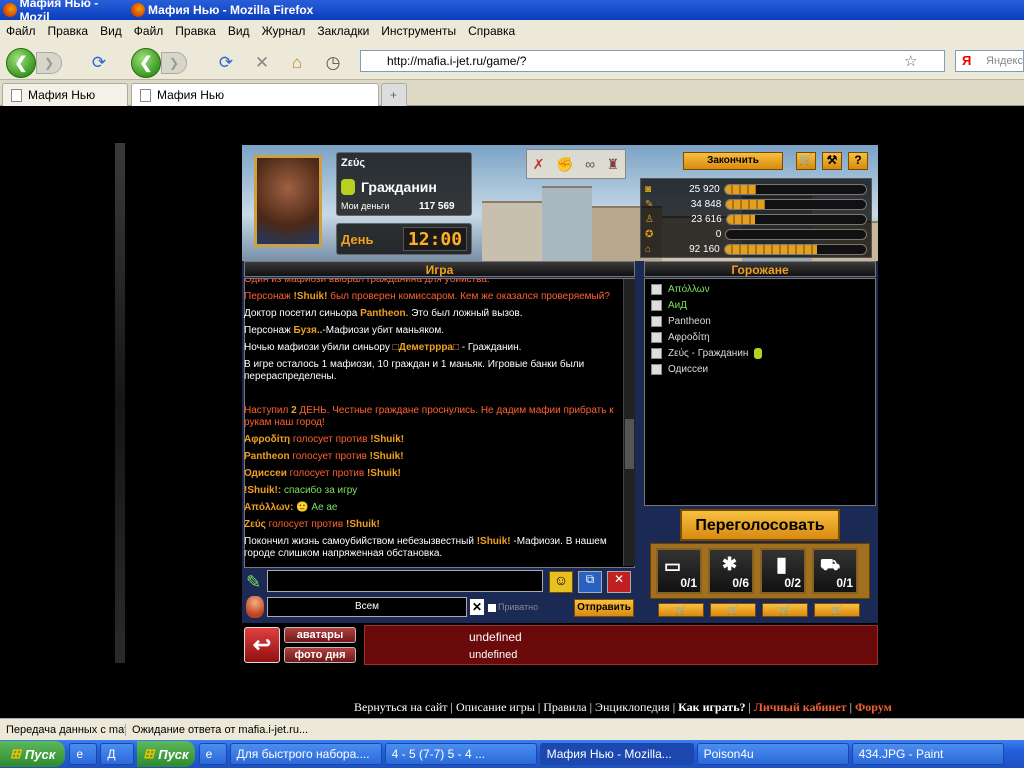 This screenshot has height=768, width=1024. What do you see at coordinates (619, 582) in the screenshot?
I see `clear-icon: ✕` at bounding box center [619, 582].